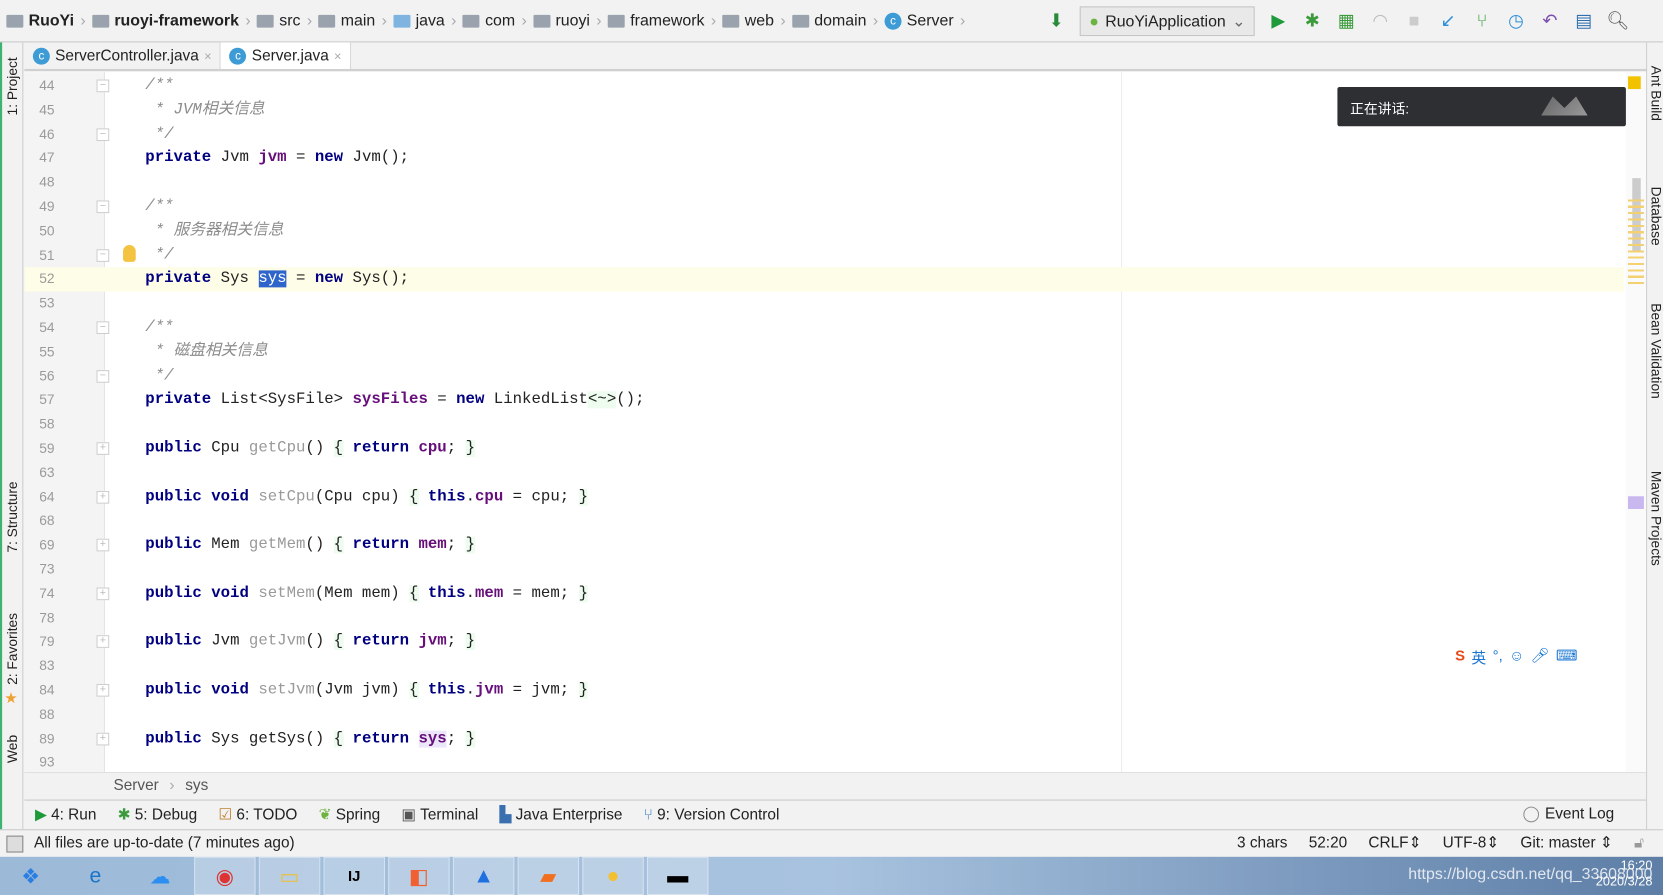 The image size is (1663, 895). What do you see at coordinates (286, 55) in the screenshot?
I see `tab-Server-java: c Server.java ×` at bounding box center [286, 55].